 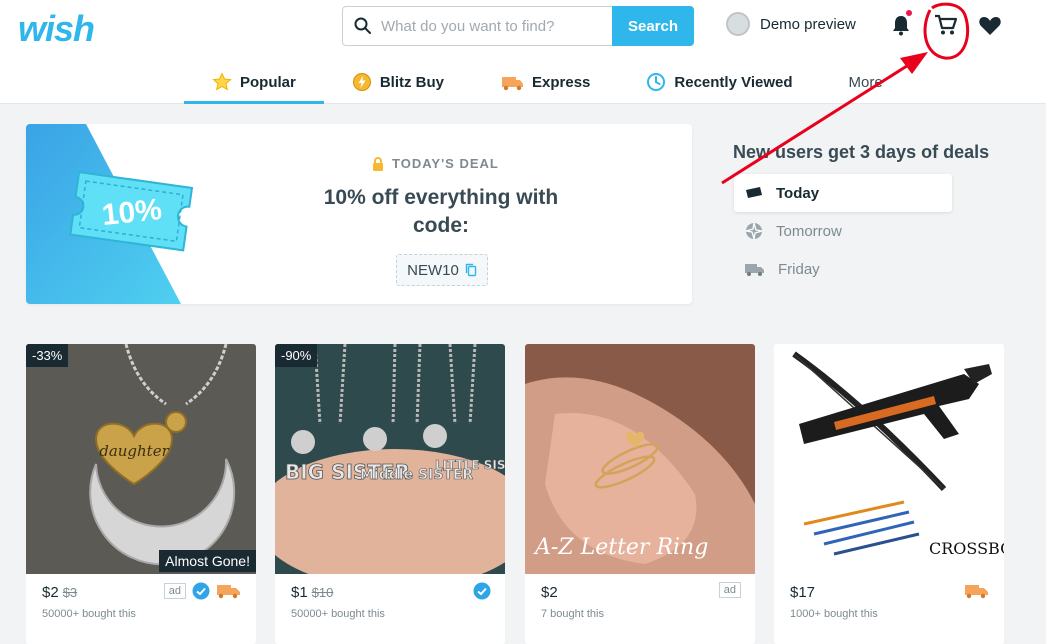 What do you see at coordinates (362, 25) in the screenshot?
I see `search-icon` at bounding box center [362, 25].